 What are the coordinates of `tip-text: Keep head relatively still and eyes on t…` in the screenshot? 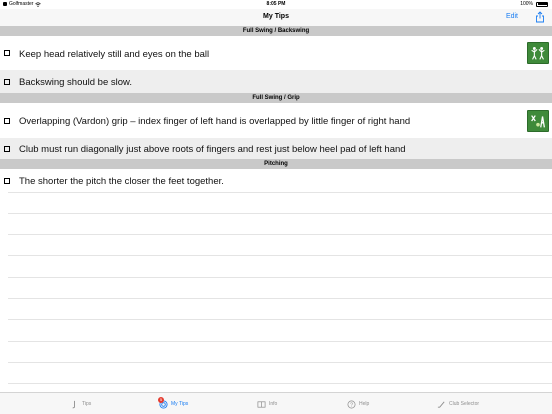 It's located at (114, 54).